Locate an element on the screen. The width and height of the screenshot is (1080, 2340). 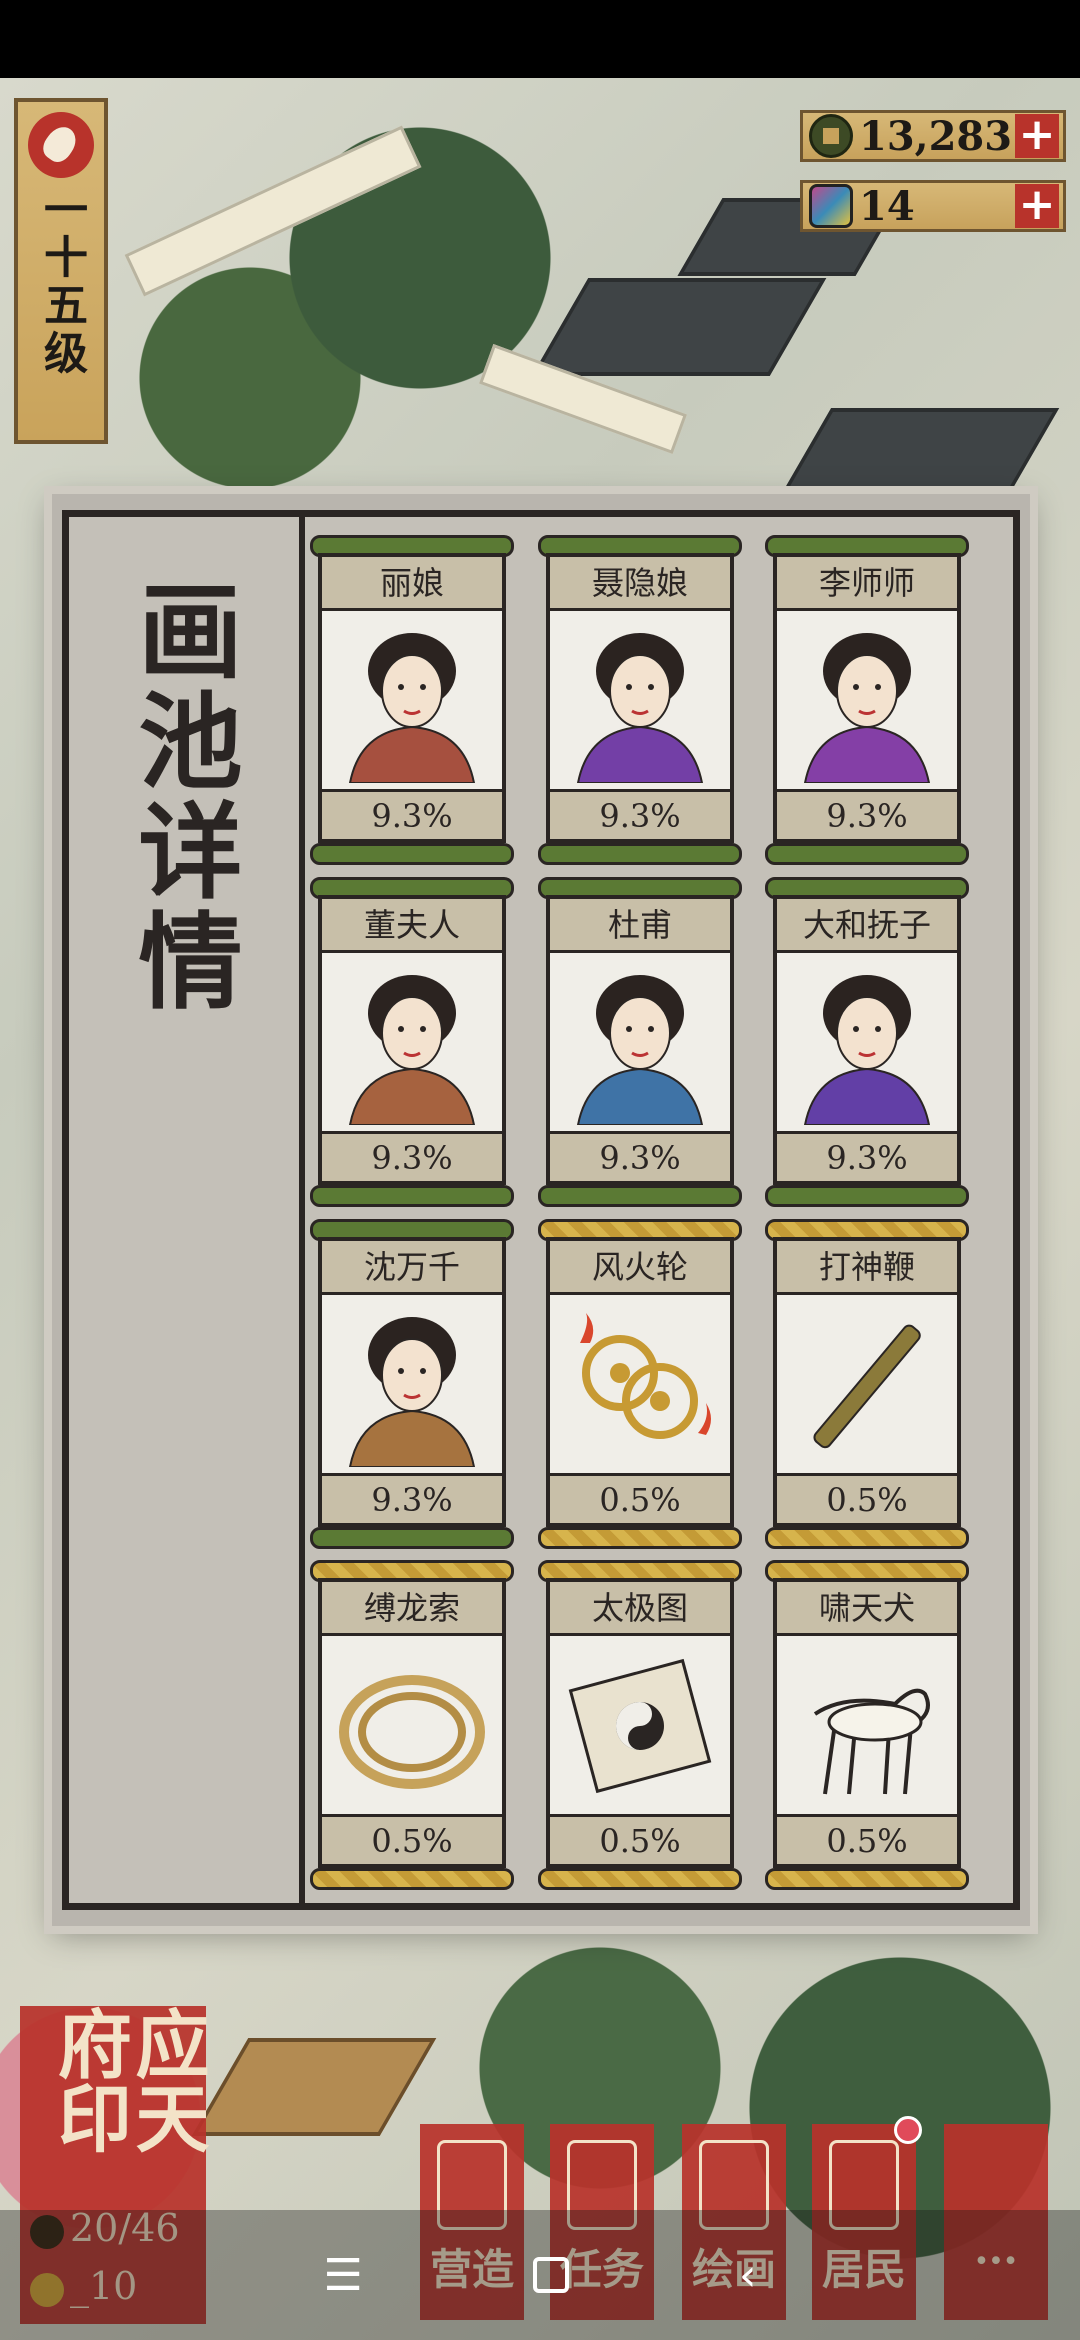
add-coins-button: + is located at coordinates (1037, 135).